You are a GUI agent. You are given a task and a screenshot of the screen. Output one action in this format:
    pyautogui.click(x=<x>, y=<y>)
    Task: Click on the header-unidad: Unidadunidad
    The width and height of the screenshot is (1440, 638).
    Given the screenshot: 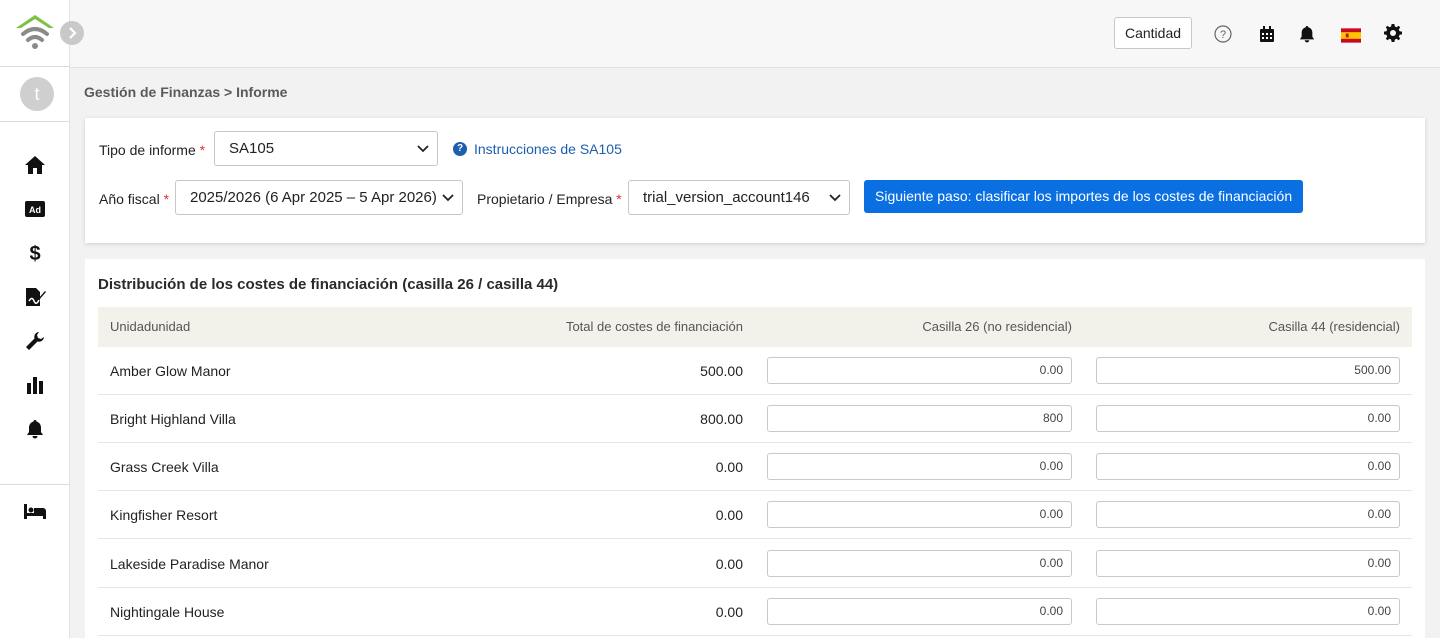 What is the action you would take?
    pyautogui.click(x=150, y=326)
    